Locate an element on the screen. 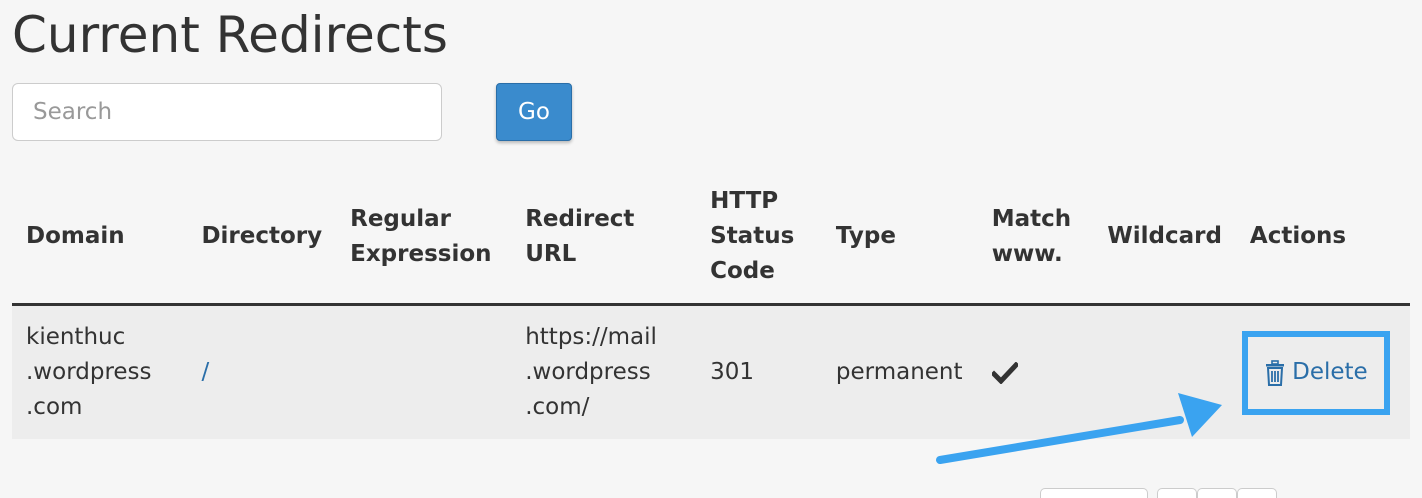 This screenshot has width=1422, height=498. page-title: Current Redirects is located at coordinates (230, 35).